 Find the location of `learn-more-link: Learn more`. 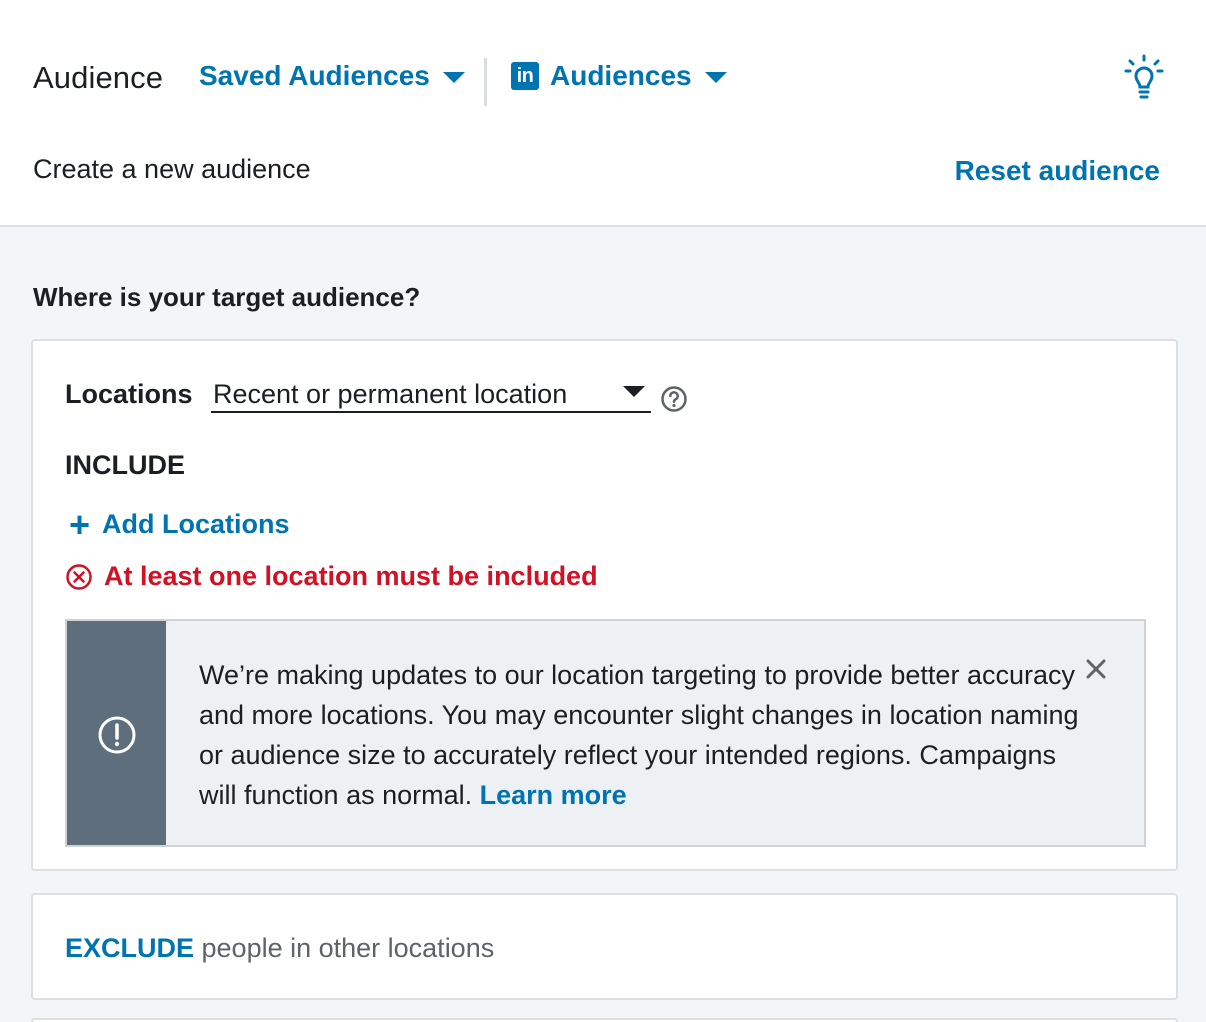

learn-more-link: Learn more is located at coordinates (553, 795).